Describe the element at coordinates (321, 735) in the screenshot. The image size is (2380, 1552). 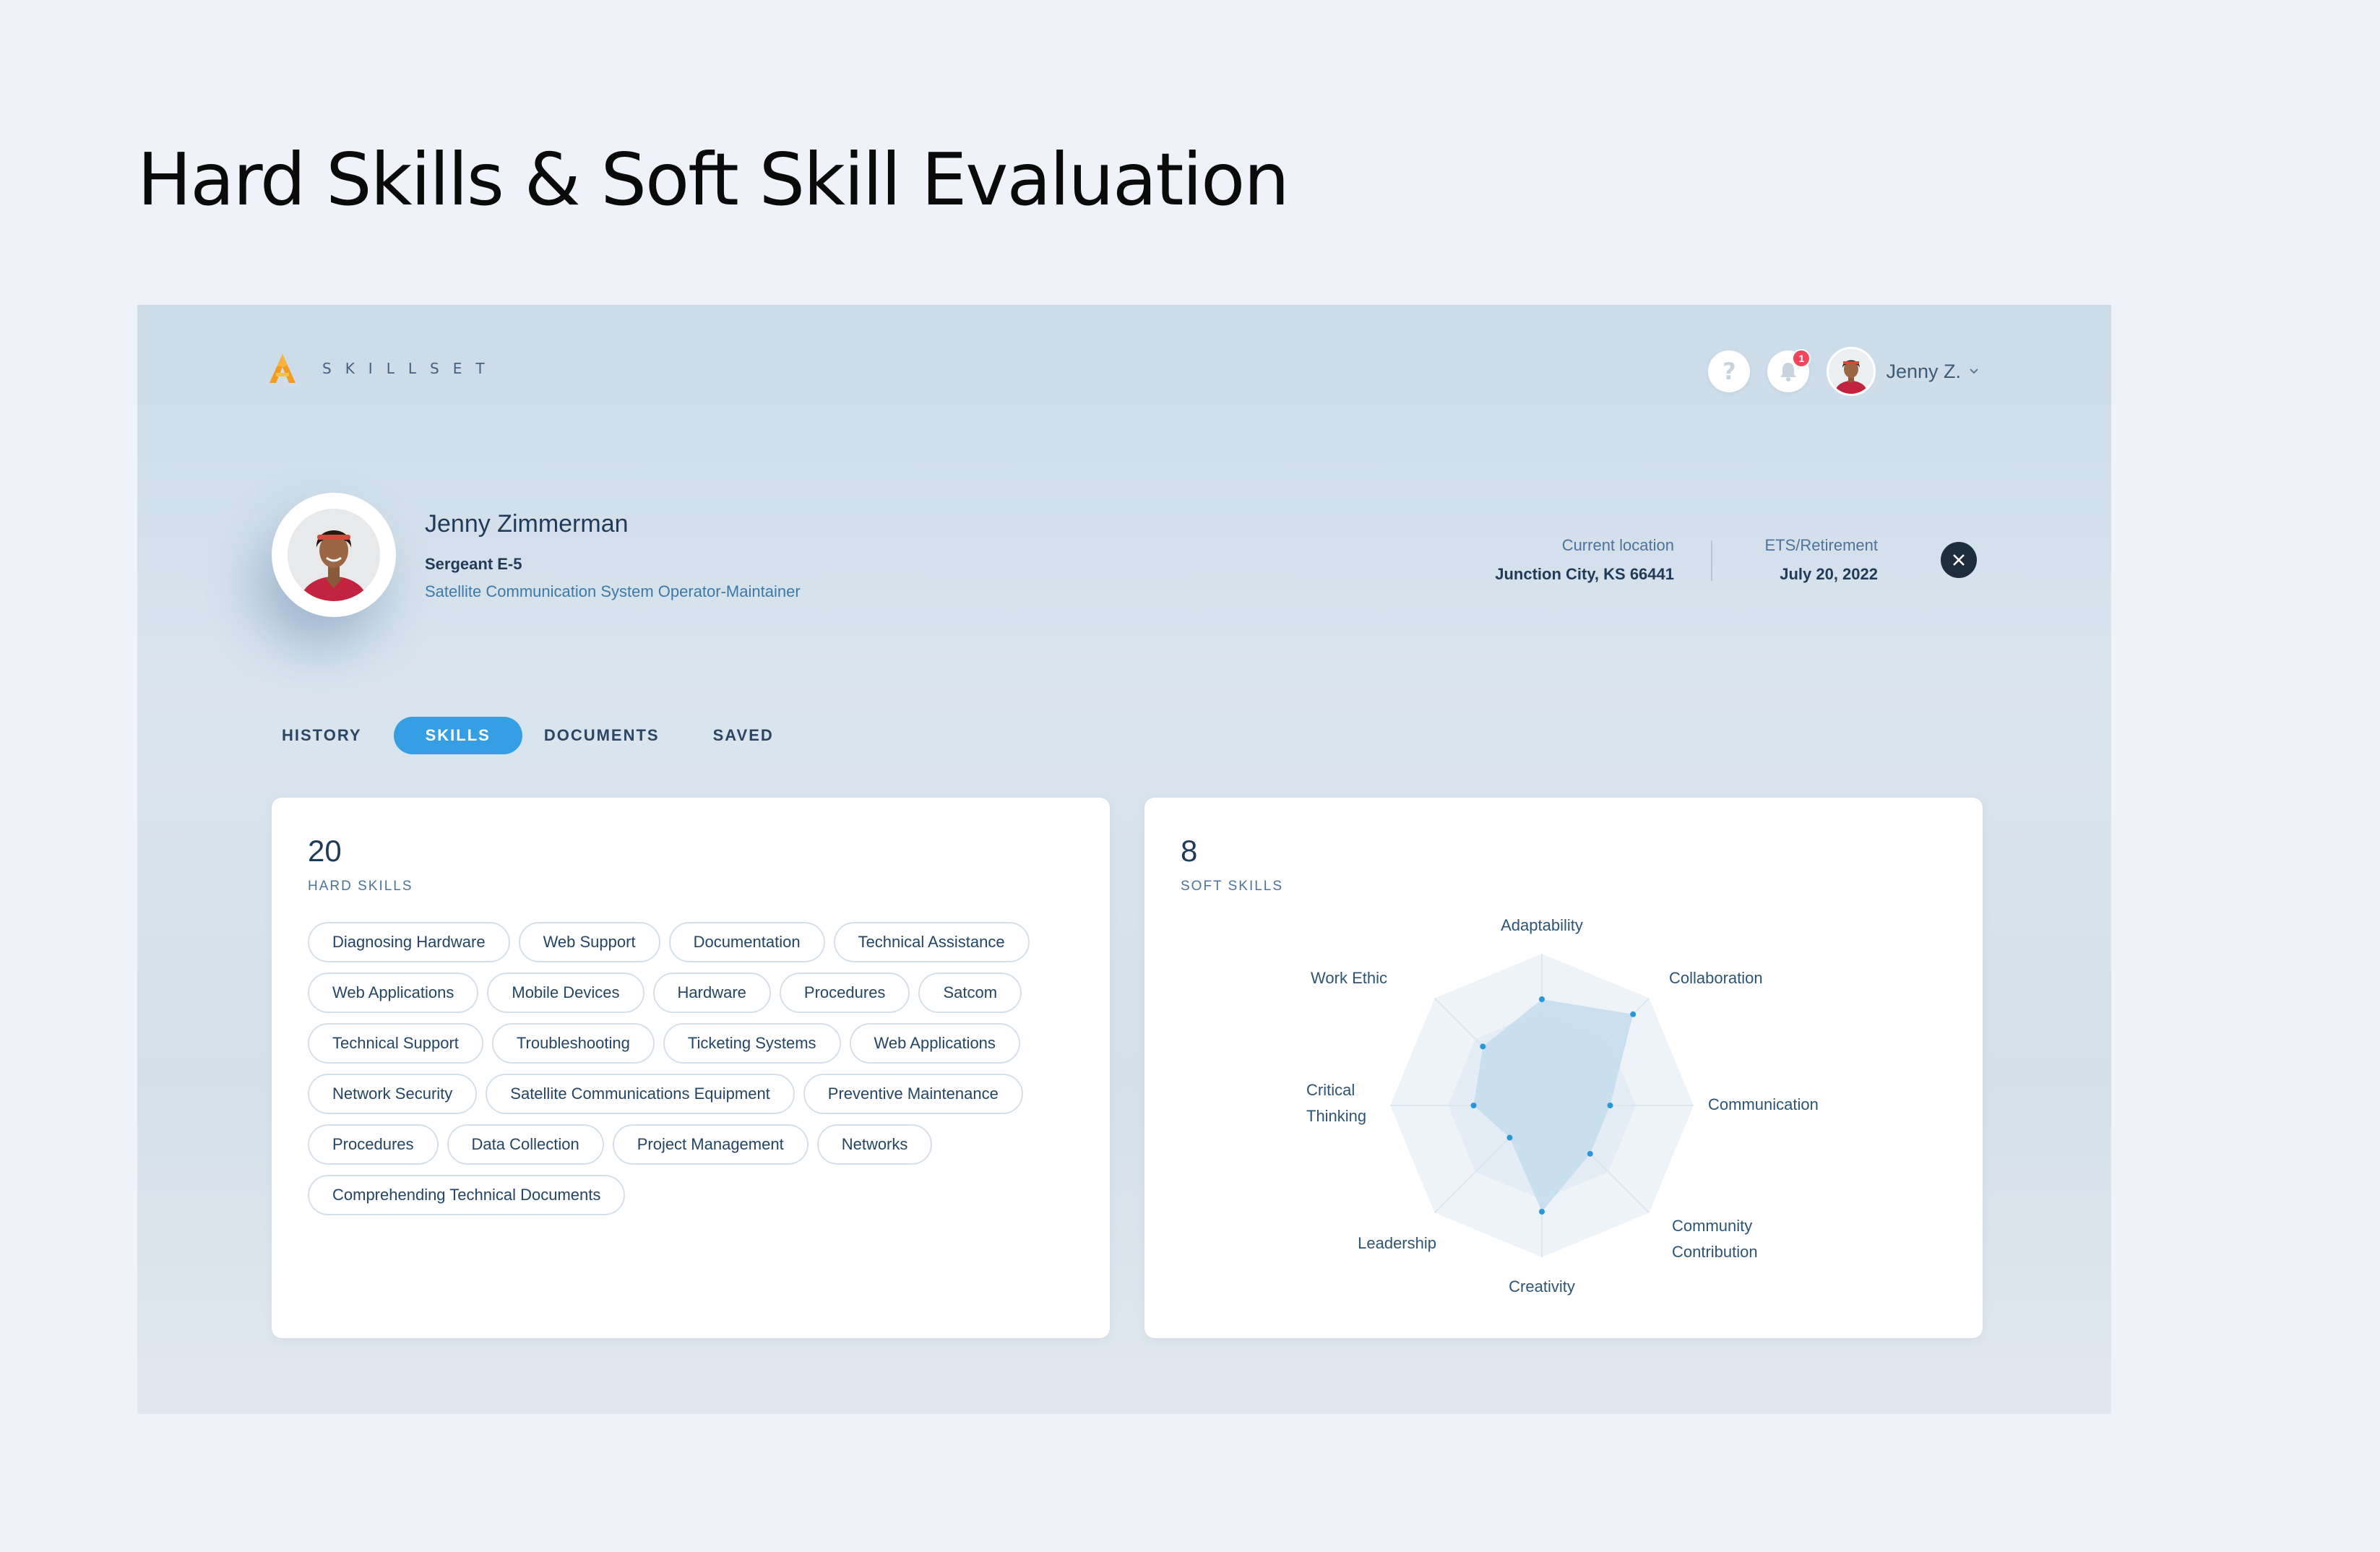
I see `tab-history: HISTORY` at that location.